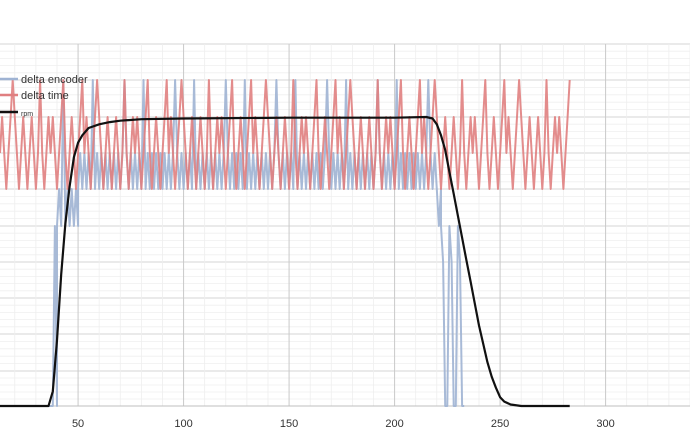 The height and width of the screenshot is (437, 690). What do you see at coordinates (394, 424) in the screenshot?
I see `x-tick-label: 200` at bounding box center [394, 424].